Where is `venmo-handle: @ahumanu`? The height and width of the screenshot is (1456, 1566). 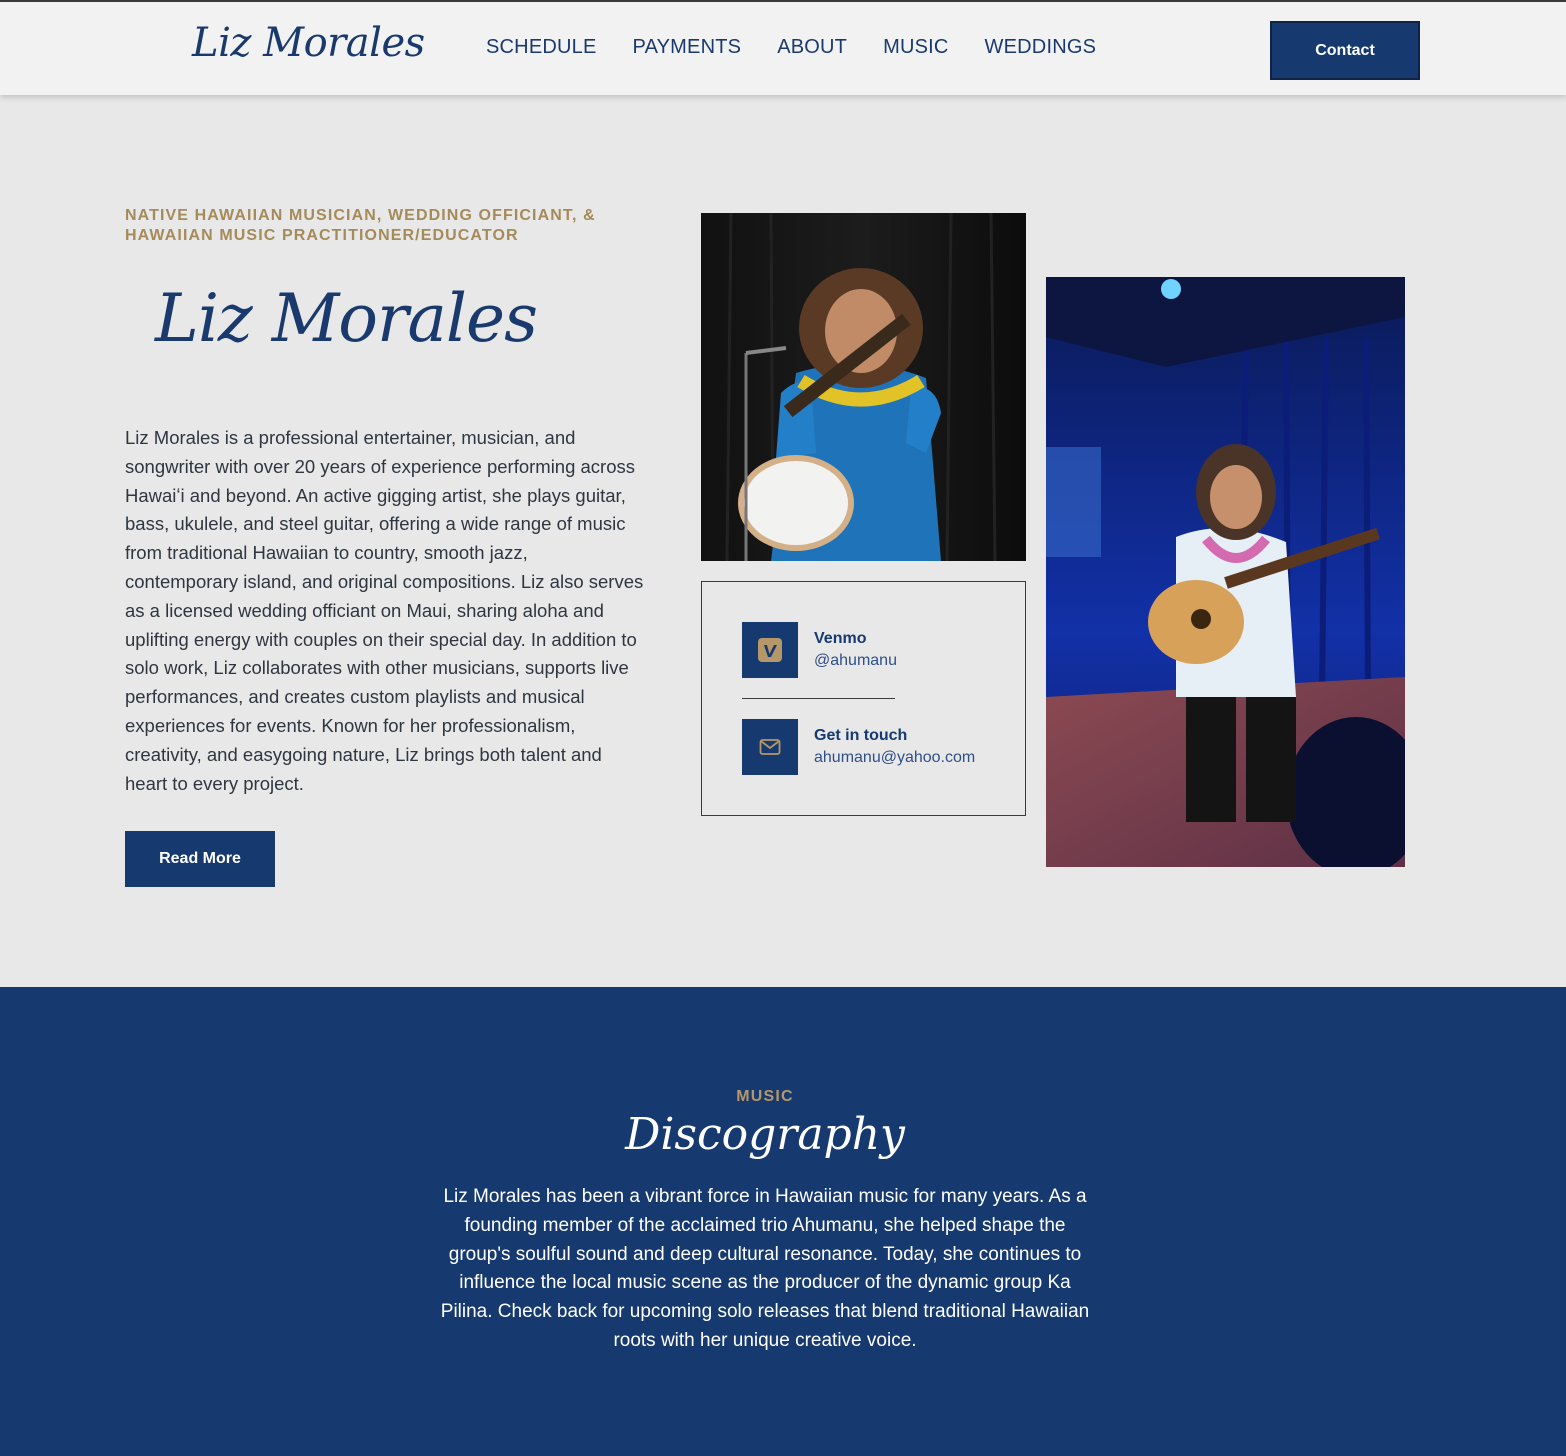
venmo-handle: @ahumanu is located at coordinates (855, 661).